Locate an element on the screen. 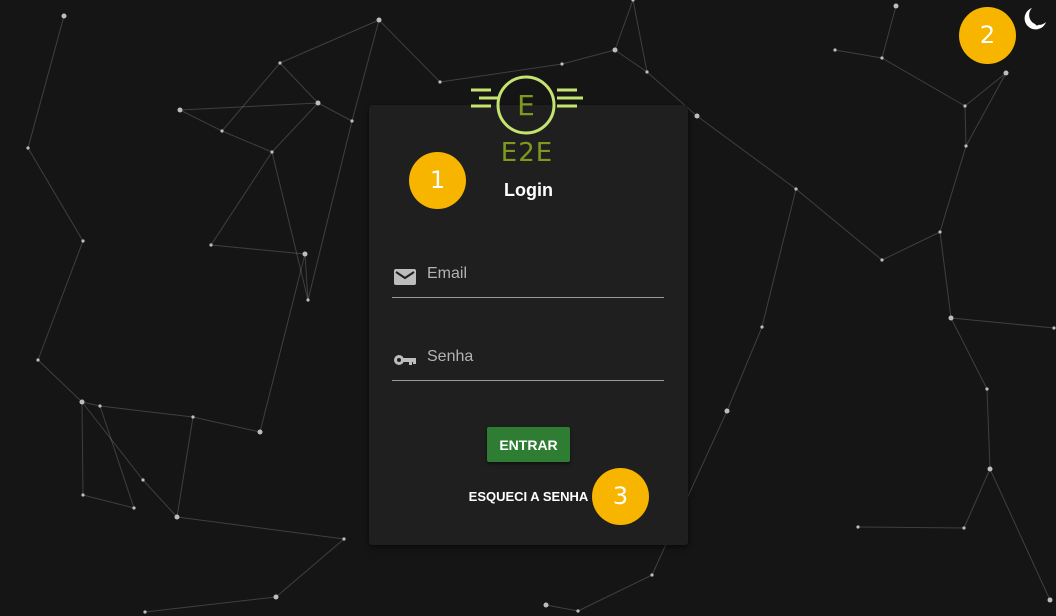  annotation-badge-1: 1 is located at coordinates (437, 180).